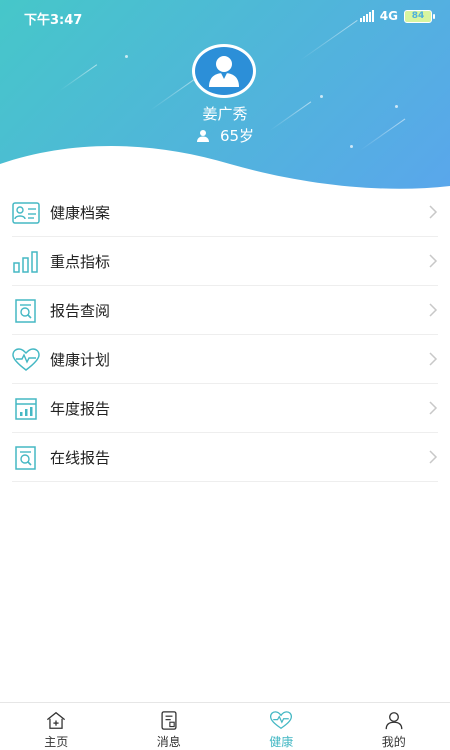 This screenshot has width=450, height=750. Describe the element at coordinates (281, 742) in the screenshot. I see `tab-label: 健康` at that location.